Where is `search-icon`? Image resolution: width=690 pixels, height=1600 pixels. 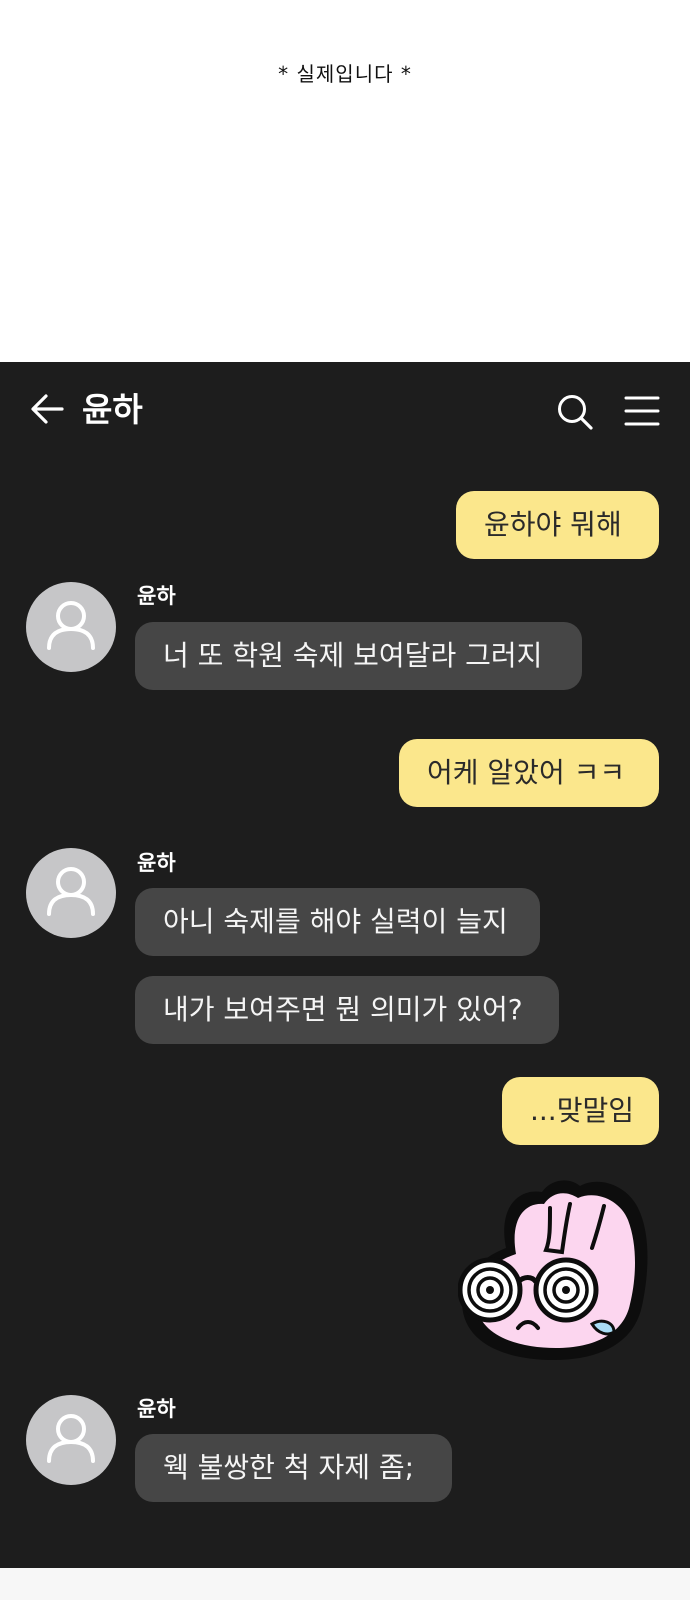 search-icon is located at coordinates (575, 412).